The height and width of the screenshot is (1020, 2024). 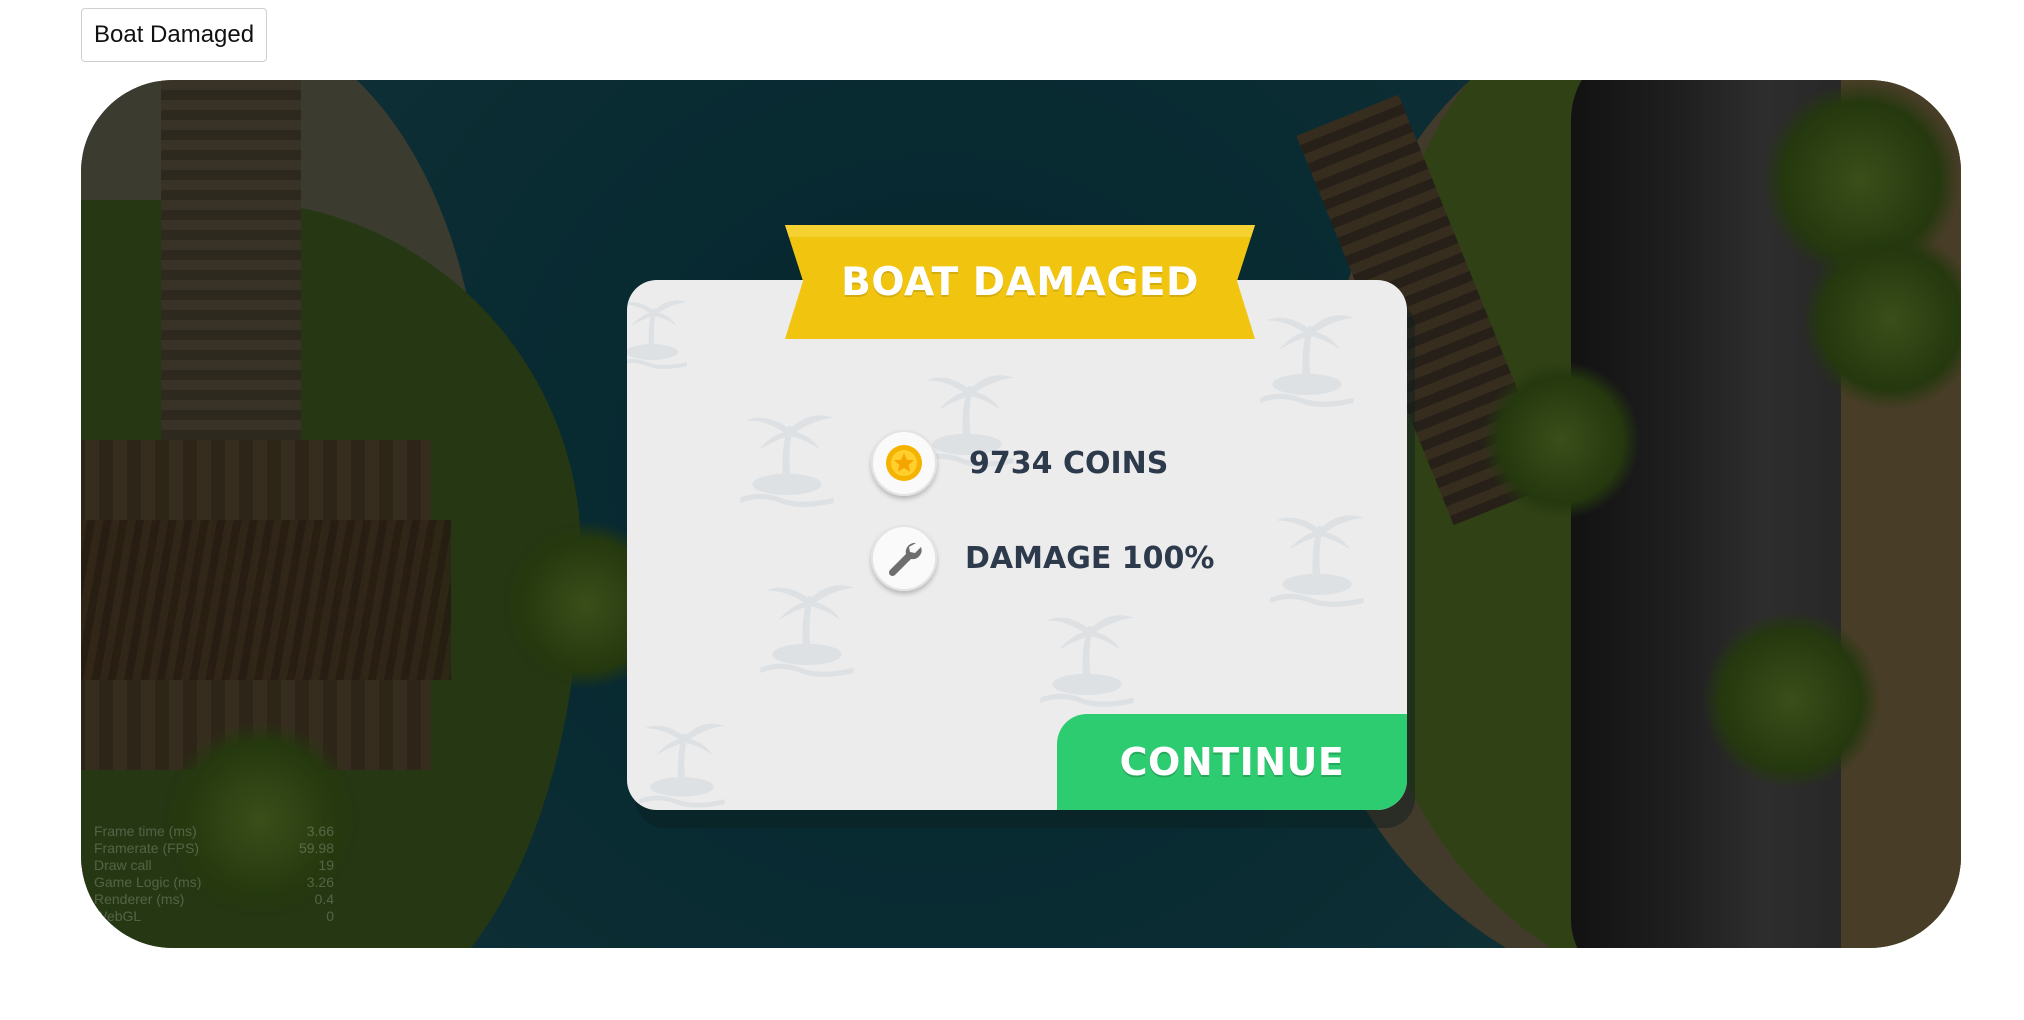 I want to click on damage-value: DAMAGE 100%, so click(x=1090, y=558).